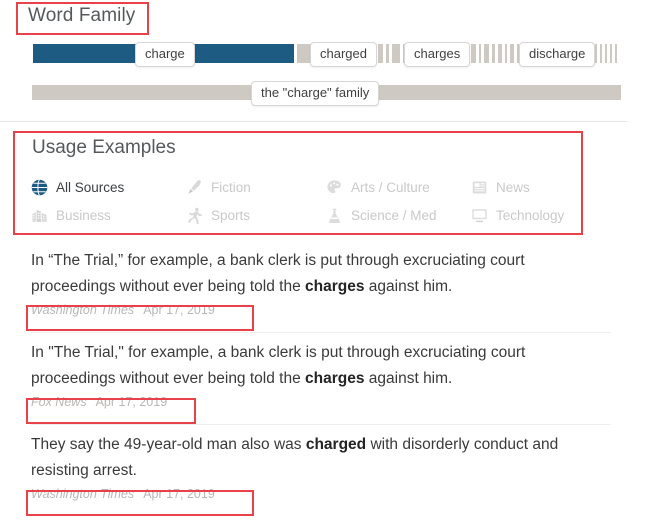  What do you see at coordinates (256, 187) in the screenshot?
I see `tab-fiction: Fiction` at bounding box center [256, 187].